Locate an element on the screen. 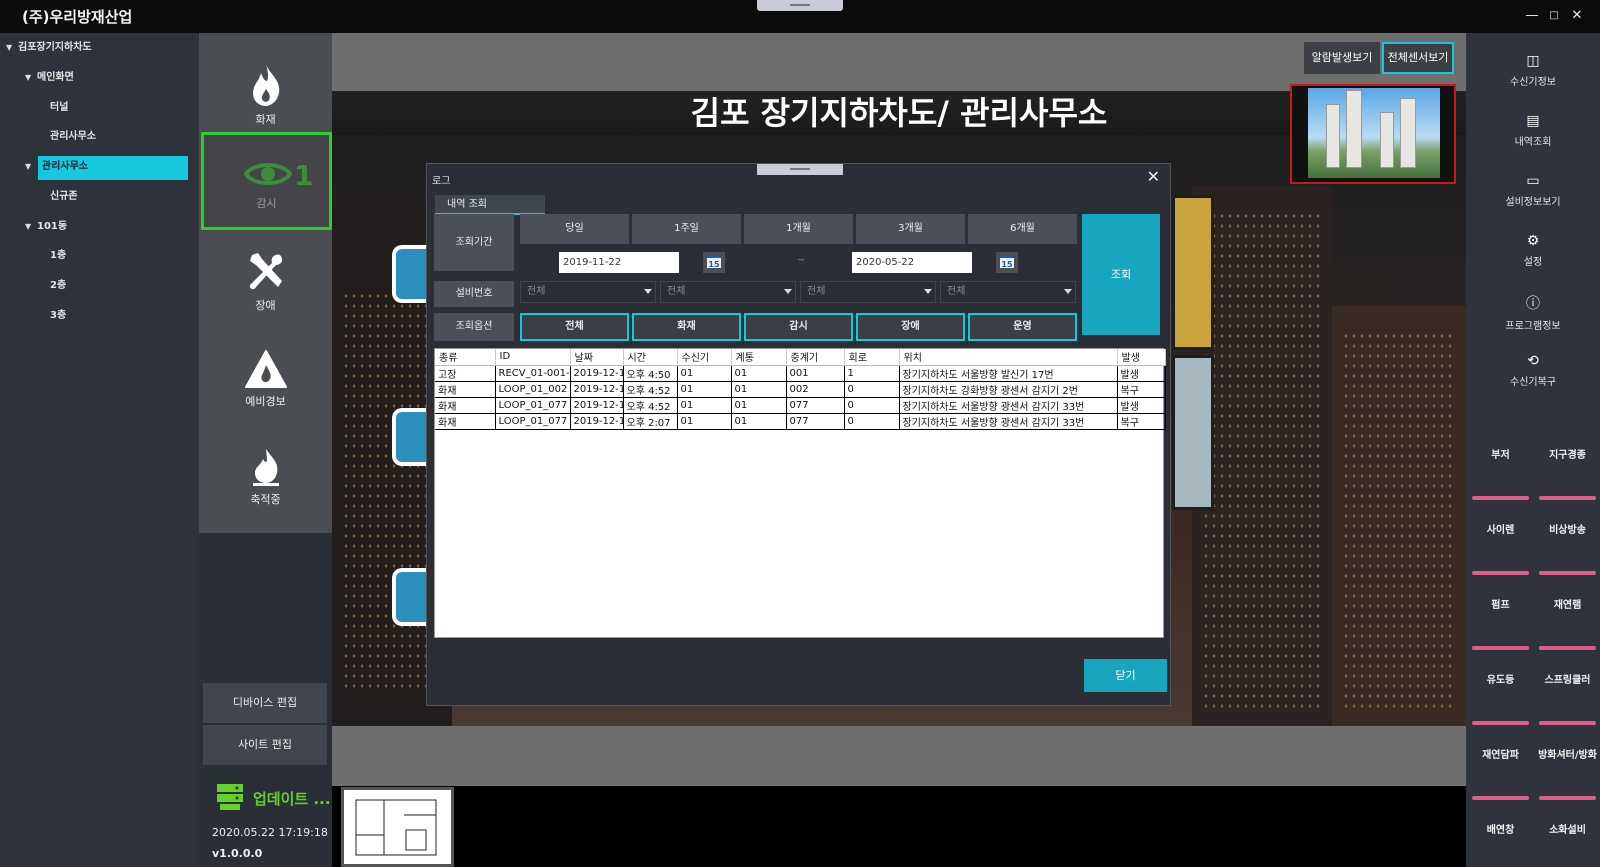 This screenshot has width=1600, height=867. equip-select-2: 전체 is located at coordinates (728, 292).